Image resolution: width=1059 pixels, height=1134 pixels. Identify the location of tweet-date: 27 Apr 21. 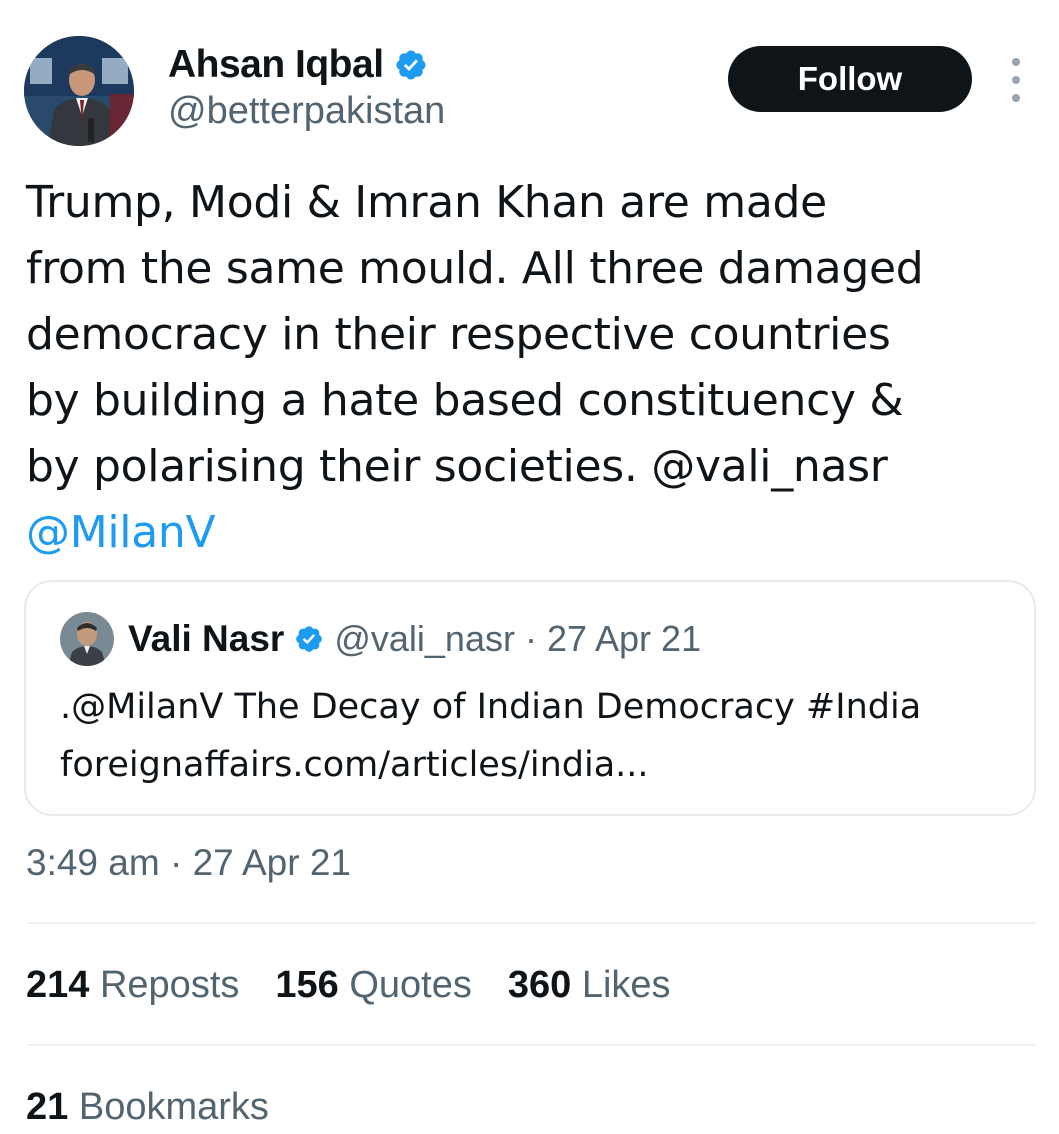
(271, 862).